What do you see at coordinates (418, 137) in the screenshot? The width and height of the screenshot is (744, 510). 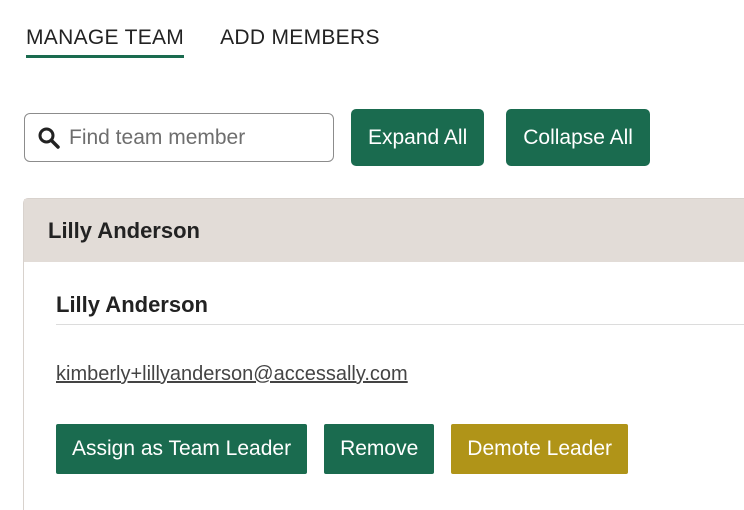 I see `expand-all-button: Expand All` at bounding box center [418, 137].